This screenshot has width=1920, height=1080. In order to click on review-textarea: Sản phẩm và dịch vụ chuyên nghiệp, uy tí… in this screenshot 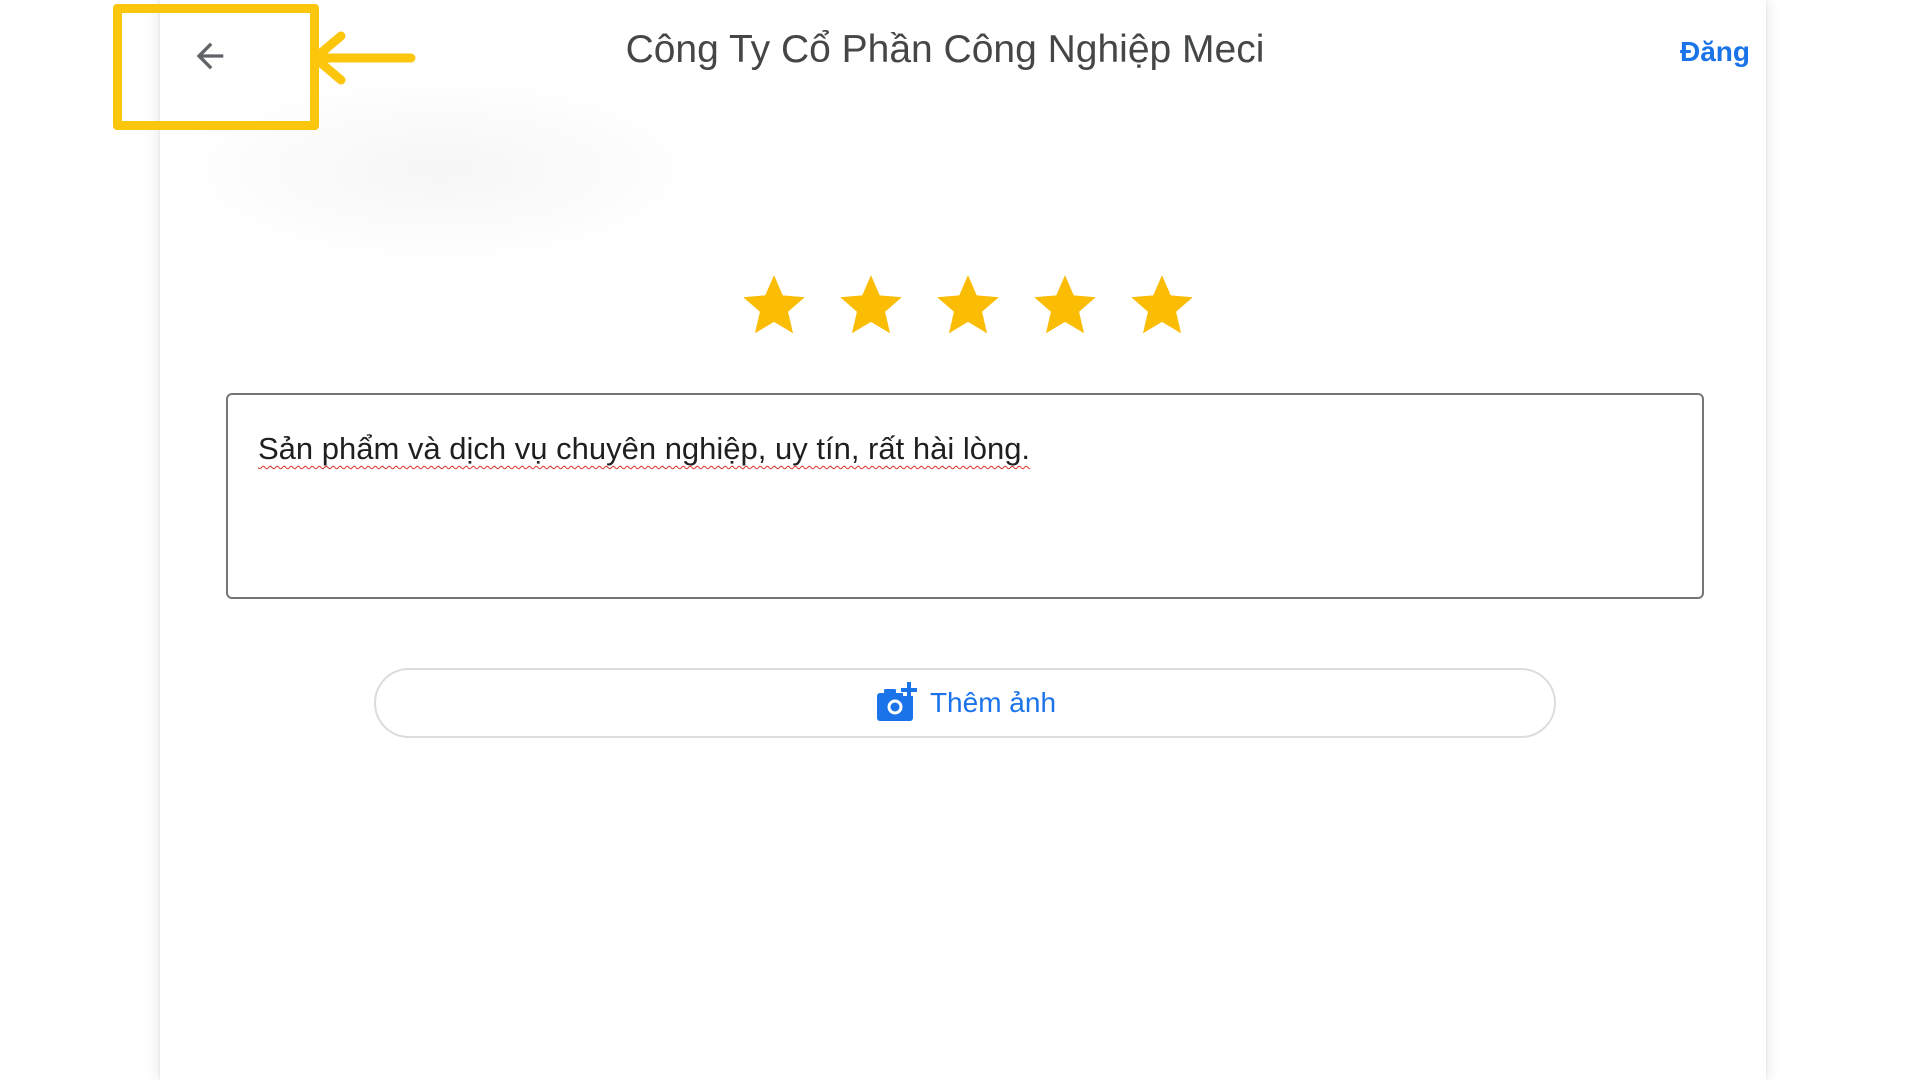, I will do `click(965, 496)`.